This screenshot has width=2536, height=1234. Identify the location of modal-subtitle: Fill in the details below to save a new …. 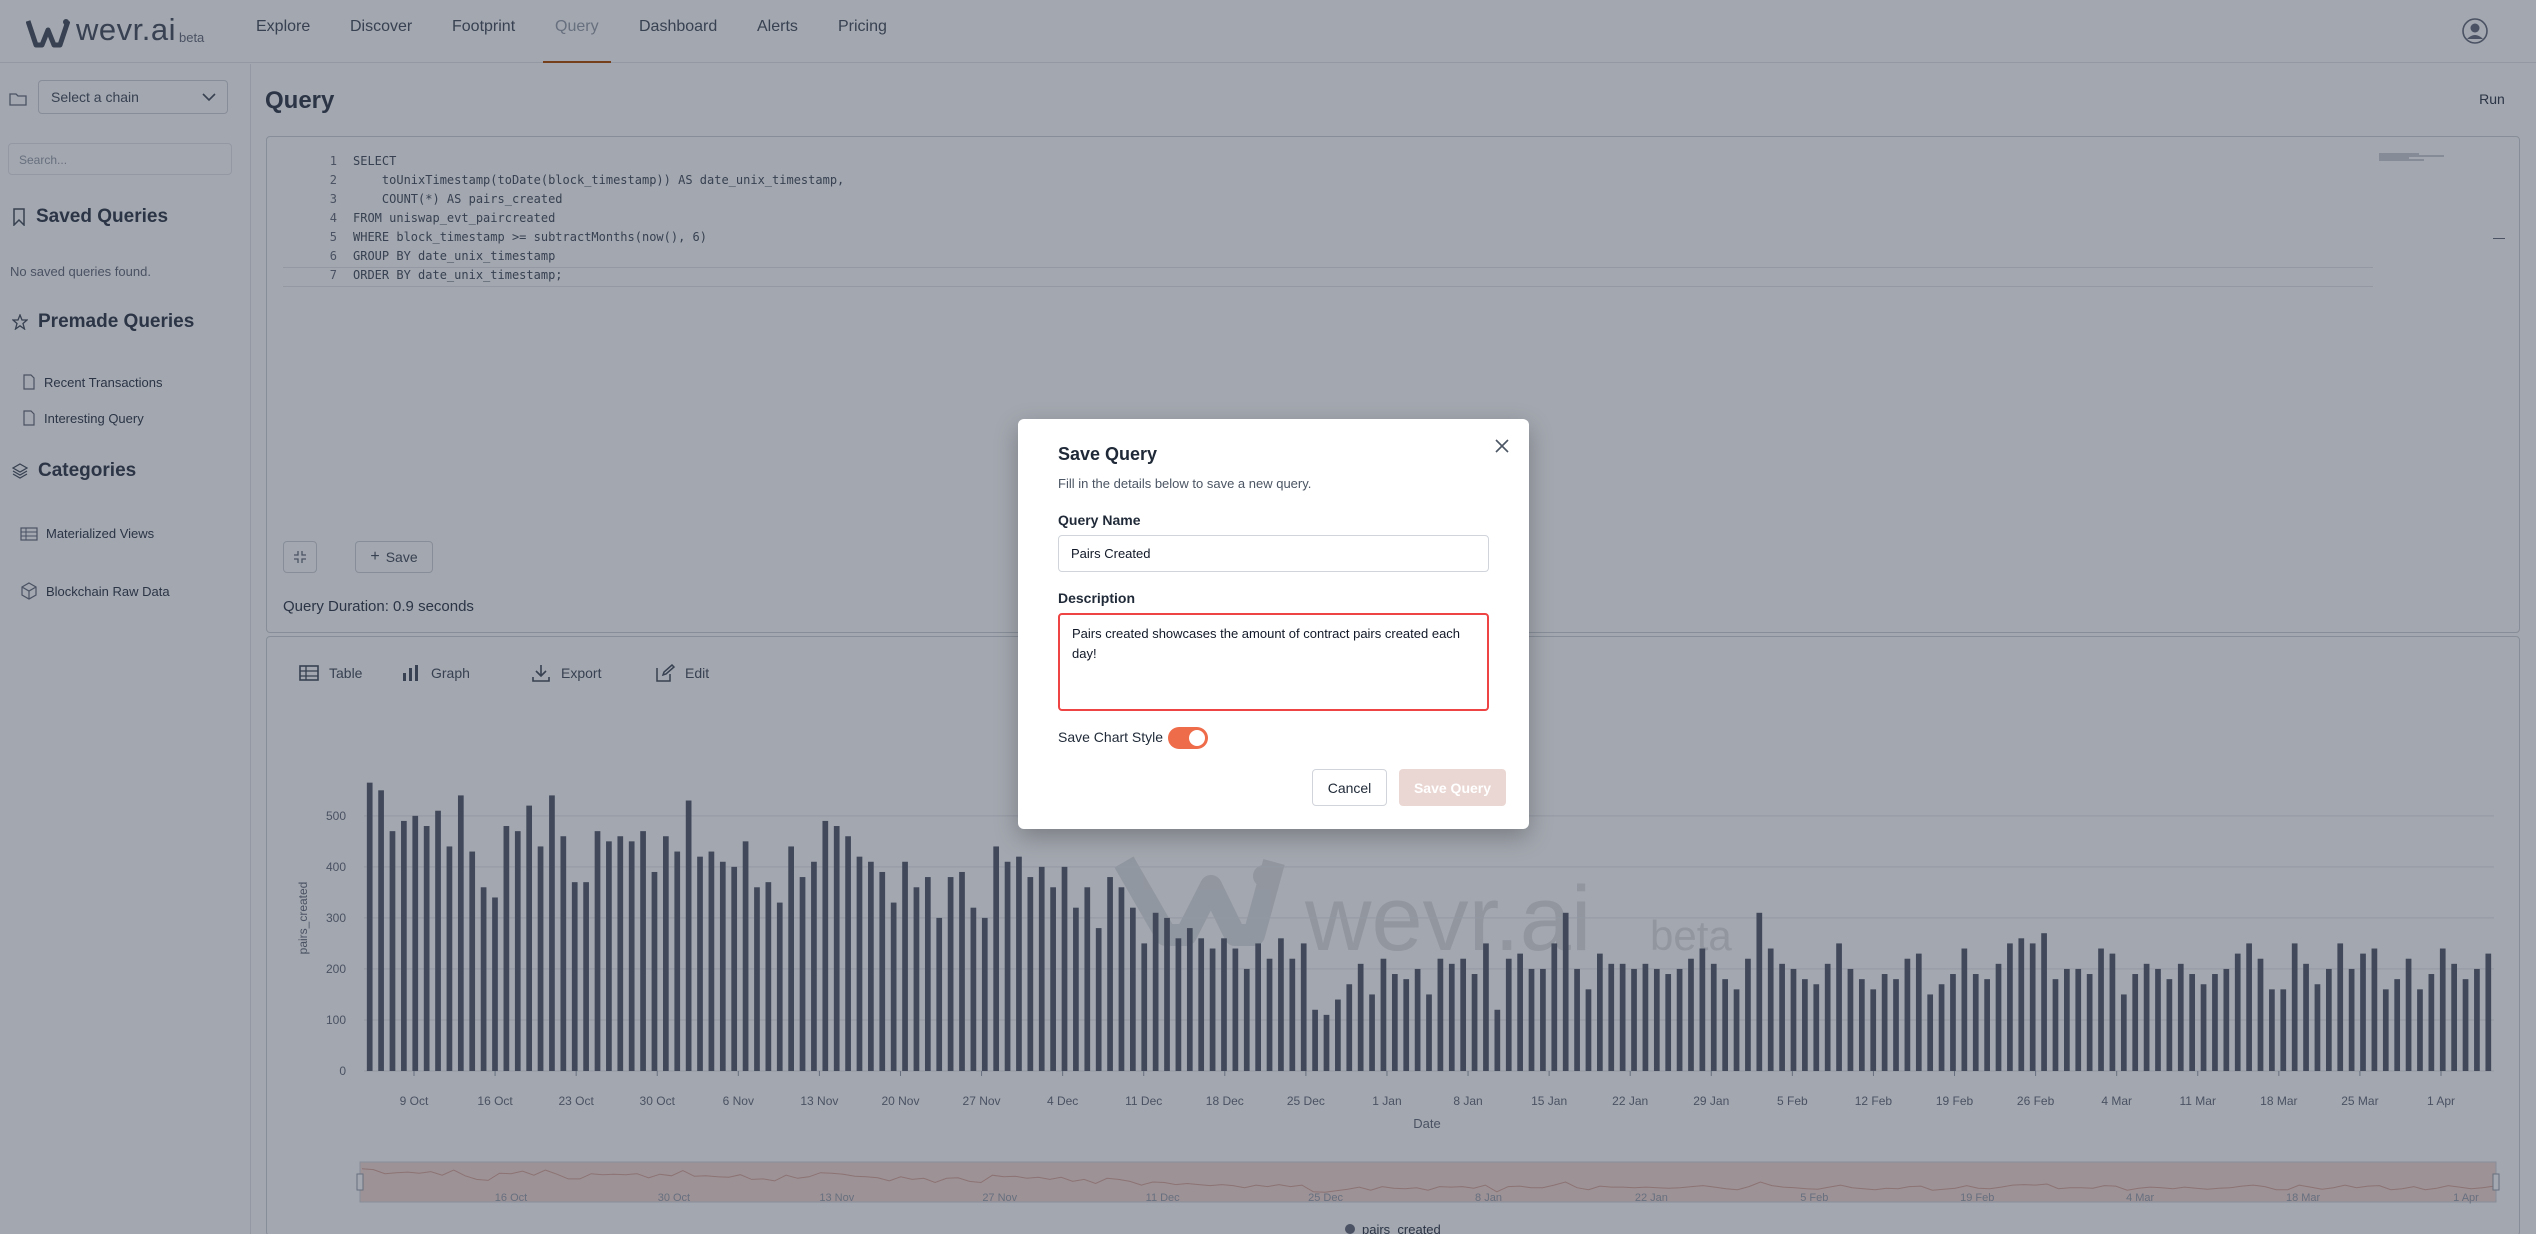
(1185, 483).